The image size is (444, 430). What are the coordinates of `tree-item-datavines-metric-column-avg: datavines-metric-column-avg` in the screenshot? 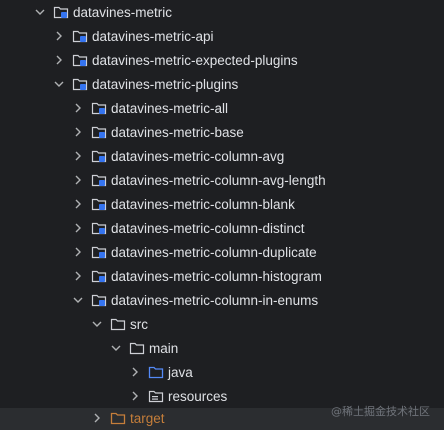 It's located at (222, 157).